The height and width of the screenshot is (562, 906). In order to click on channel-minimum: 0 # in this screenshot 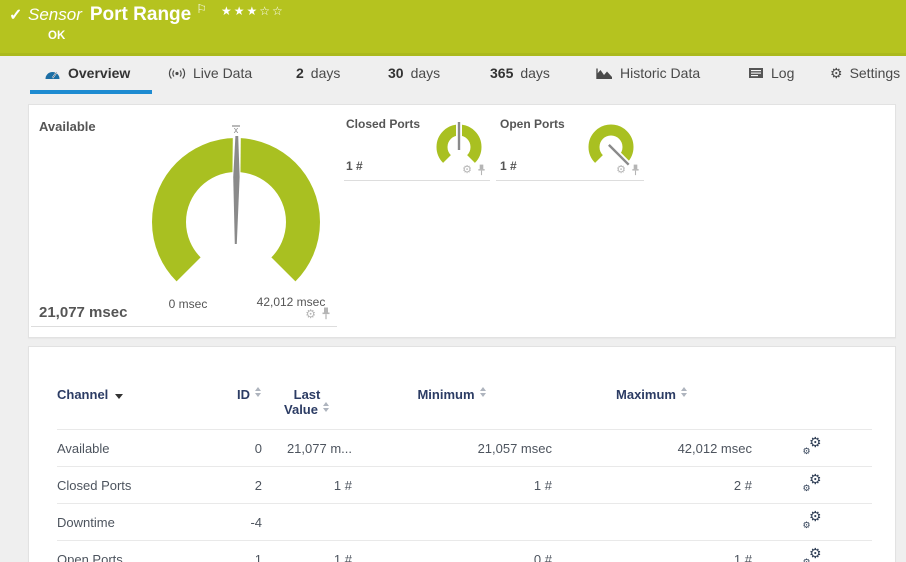, I will do `click(452, 551)`.